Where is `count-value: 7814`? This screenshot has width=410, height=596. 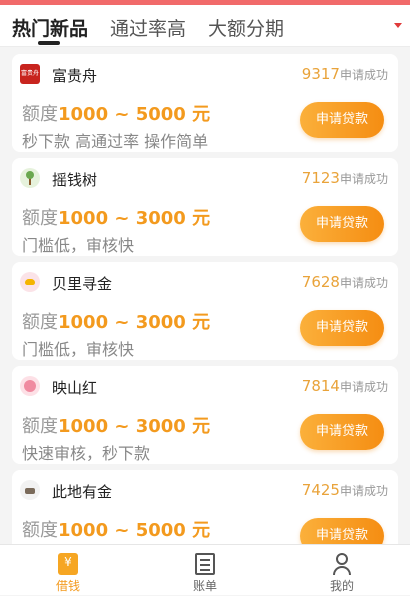 count-value: 7814 is located at coordinates (320, 386).